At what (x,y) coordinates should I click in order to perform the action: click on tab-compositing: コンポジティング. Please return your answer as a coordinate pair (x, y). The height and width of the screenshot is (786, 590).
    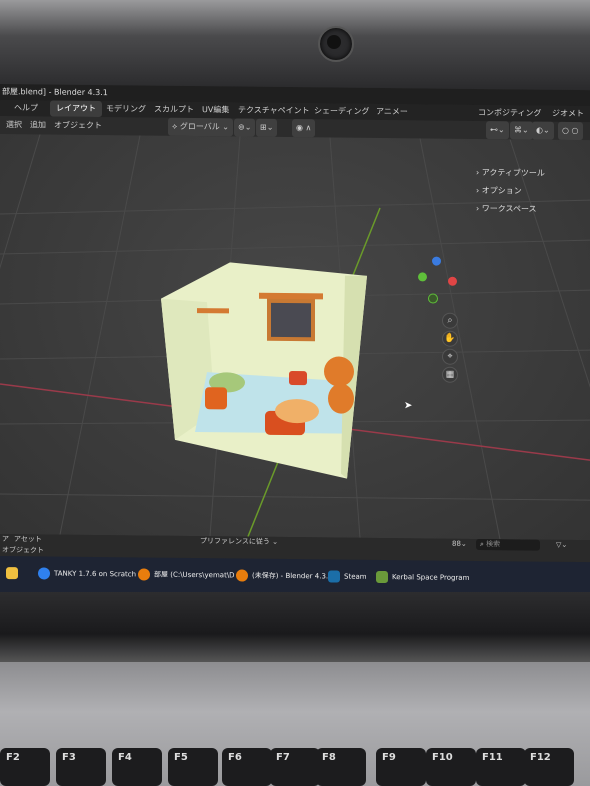
    Looking at the image, I should click on (510, 113).